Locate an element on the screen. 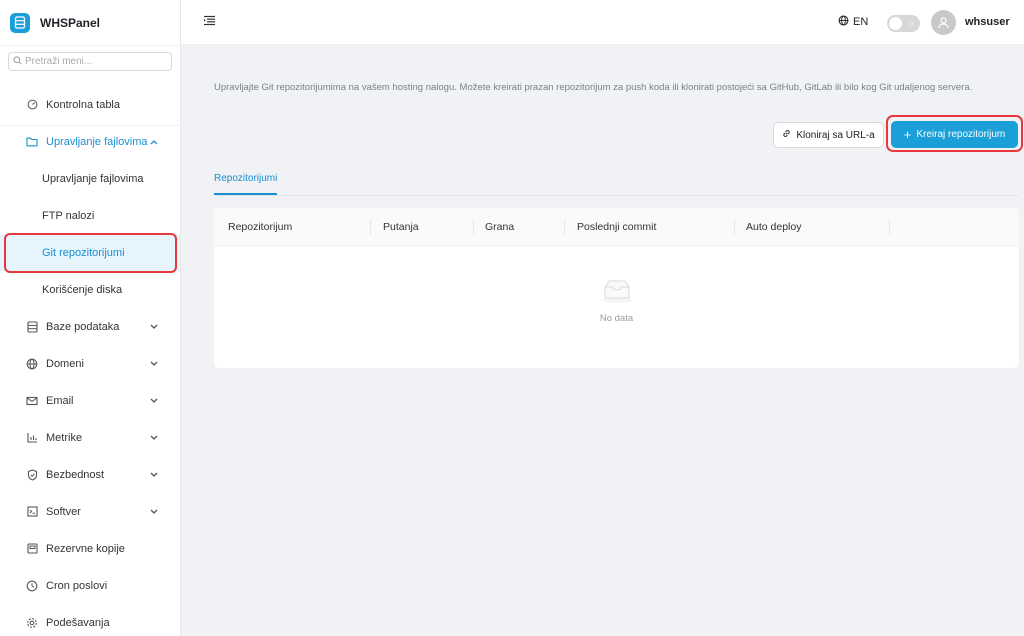 The image size is (1024, 636). create-repository-button: + Kreiraj repozitorijum is located at coordinates (954, 134).